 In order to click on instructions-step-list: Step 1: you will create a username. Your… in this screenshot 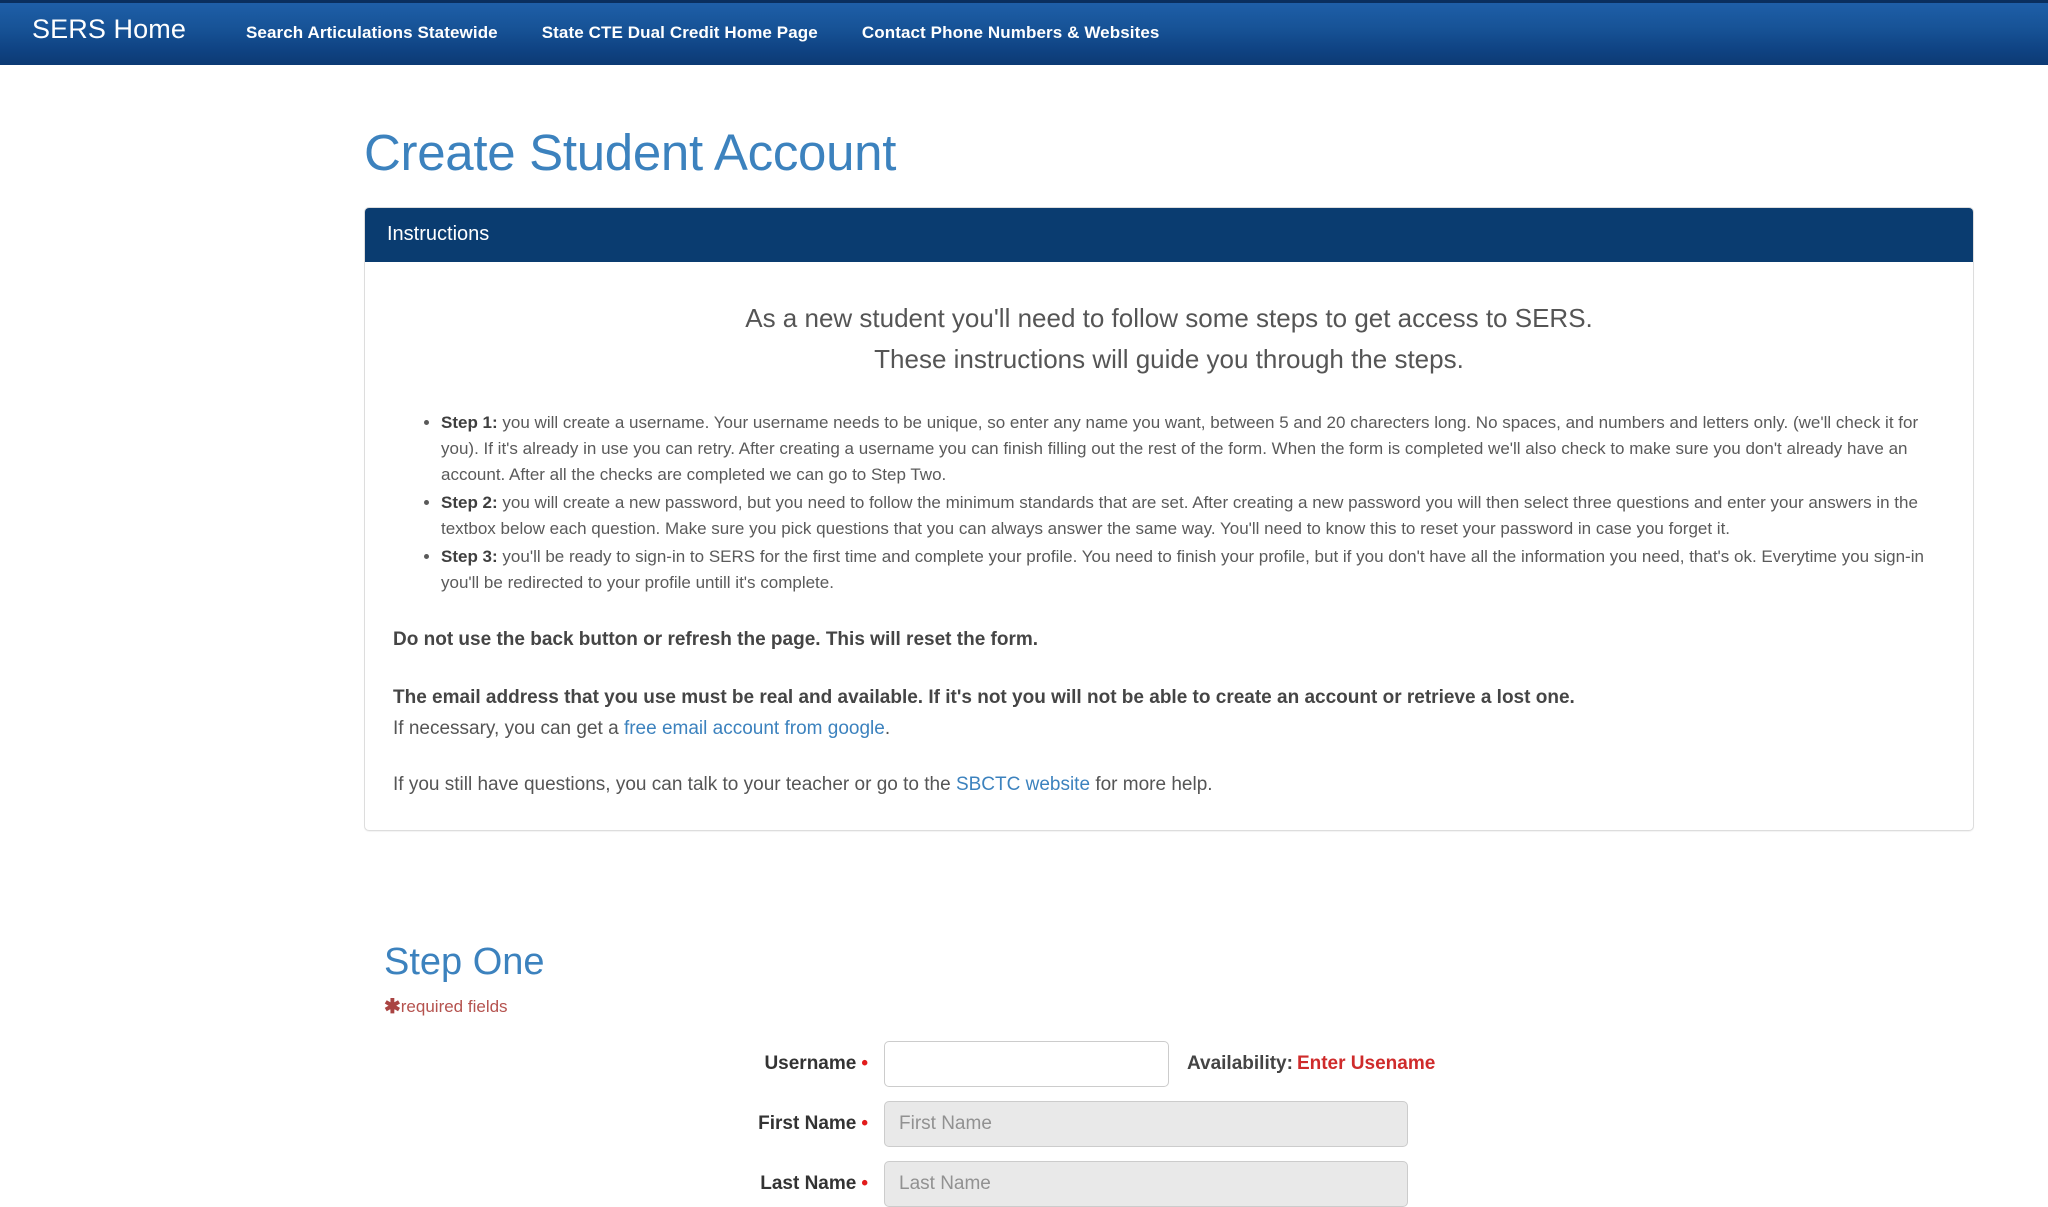, I will do `click(1169, 503)`.